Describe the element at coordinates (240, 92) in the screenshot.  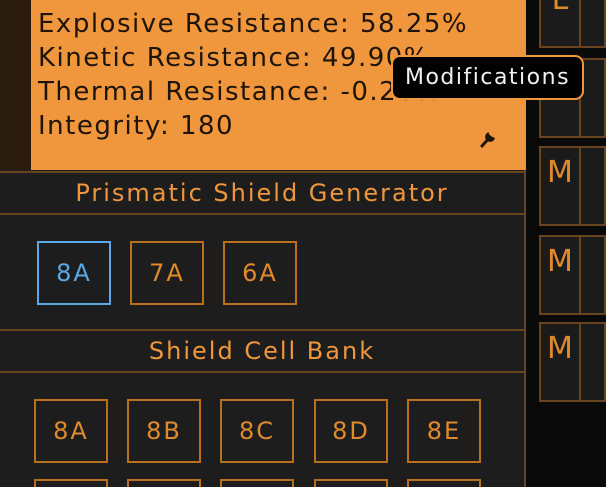
I see `stat-thermal-resistance: Thermal Resistance: -0.20%` at that location.